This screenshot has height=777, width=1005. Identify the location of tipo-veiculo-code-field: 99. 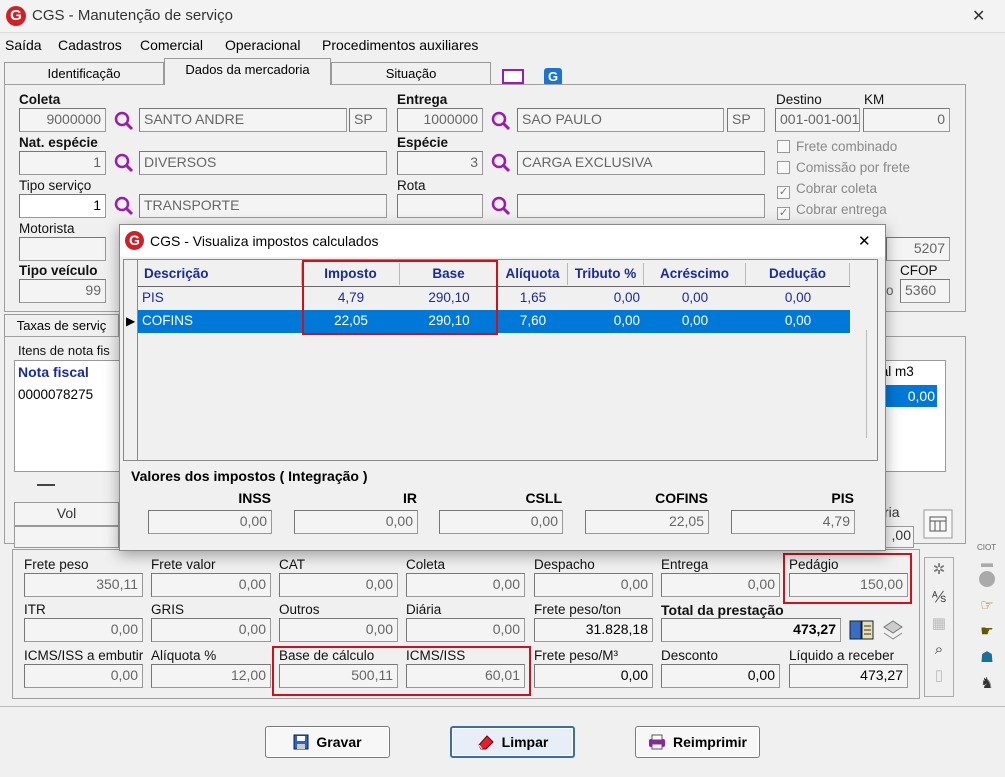
(62, 291).